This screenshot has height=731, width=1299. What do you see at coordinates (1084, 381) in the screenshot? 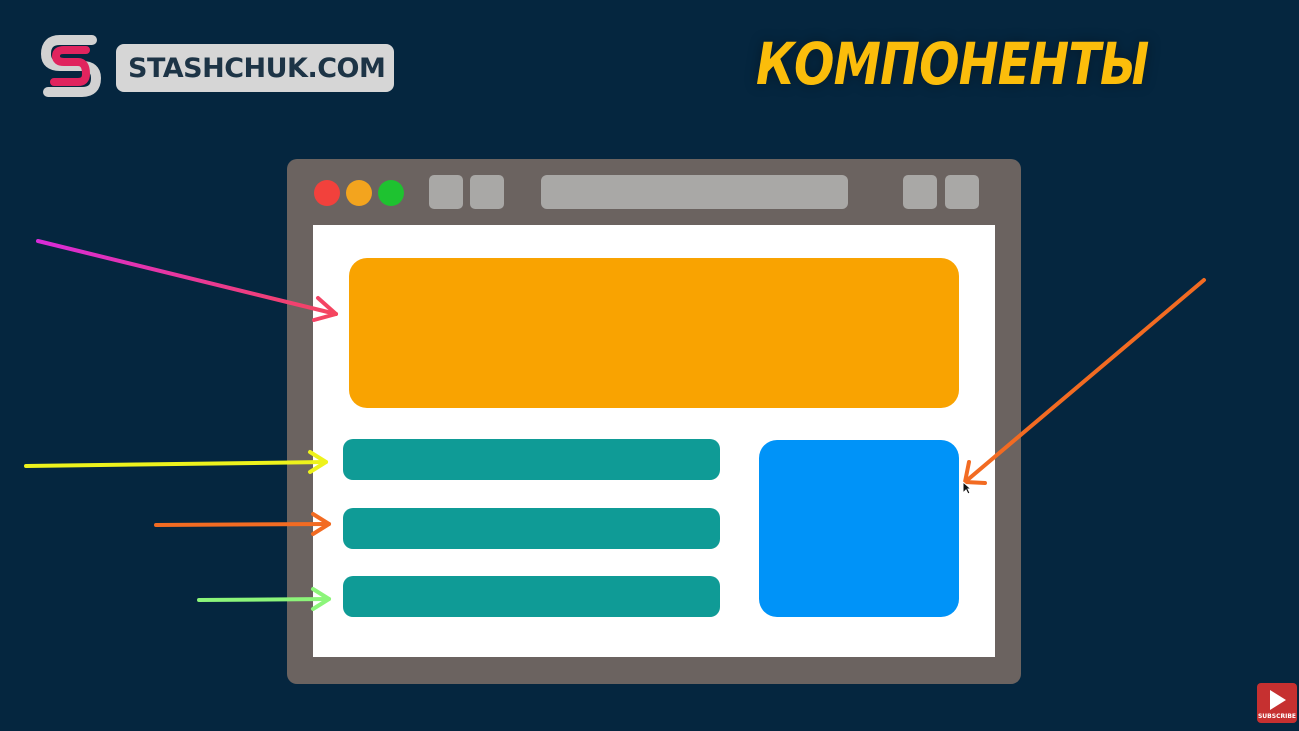
I see `arrow-side` at bounding box center [1084, 381].